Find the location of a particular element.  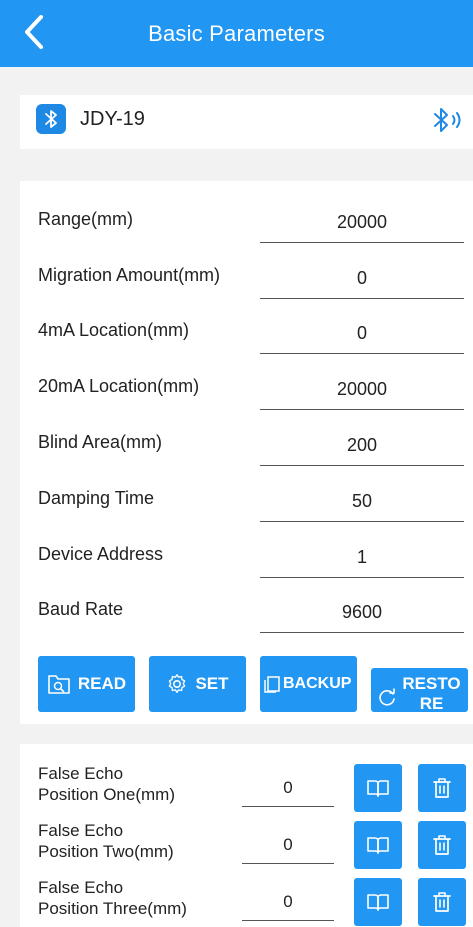

baud-rate-input is located at coordinates (362, 613).